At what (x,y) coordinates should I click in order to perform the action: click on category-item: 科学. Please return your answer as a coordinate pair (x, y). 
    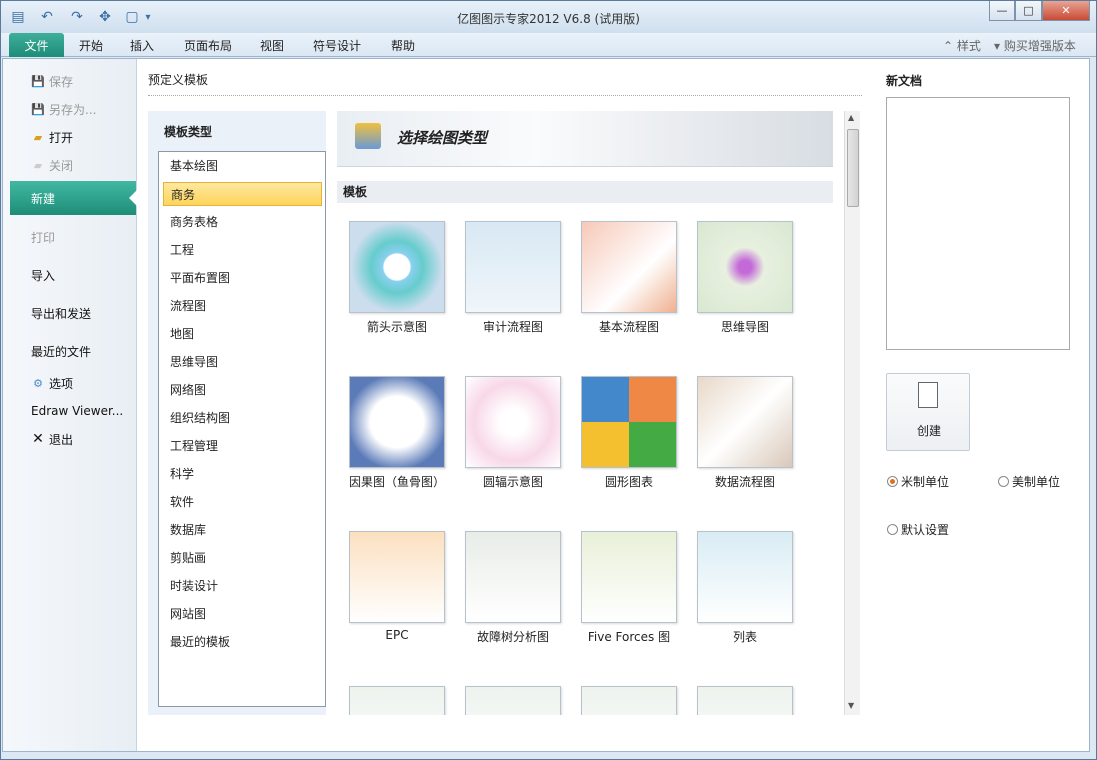
    Looking at the image, I should click on (242, 474).